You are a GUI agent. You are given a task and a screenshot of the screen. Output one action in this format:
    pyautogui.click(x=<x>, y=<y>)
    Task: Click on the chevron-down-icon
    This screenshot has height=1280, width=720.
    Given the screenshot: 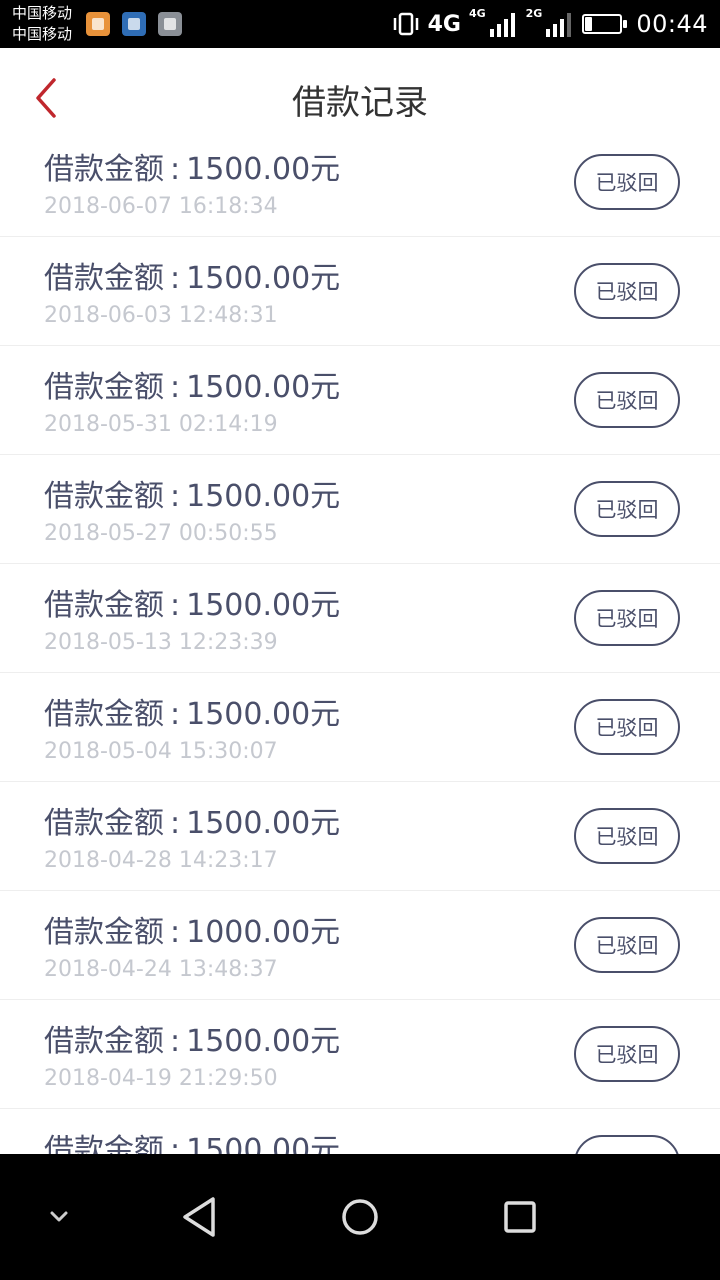 What is the action you would take?
    pyautogui.click(x=59, y=1217)
    